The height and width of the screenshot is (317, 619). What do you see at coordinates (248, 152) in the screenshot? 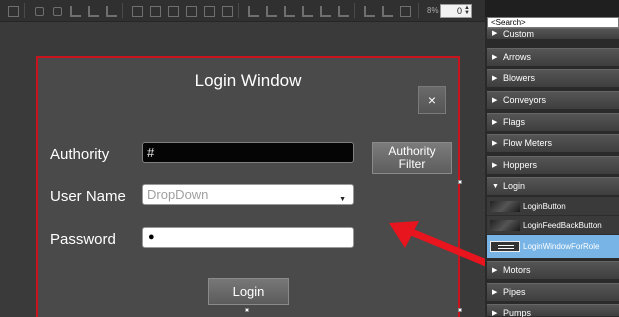
I see `authority-input: #` at bounding box center [248, 152].